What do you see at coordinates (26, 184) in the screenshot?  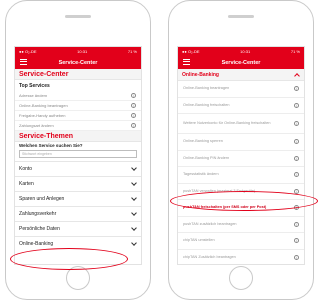 I see `category-label: Karten` at bounding box center [26, 184].